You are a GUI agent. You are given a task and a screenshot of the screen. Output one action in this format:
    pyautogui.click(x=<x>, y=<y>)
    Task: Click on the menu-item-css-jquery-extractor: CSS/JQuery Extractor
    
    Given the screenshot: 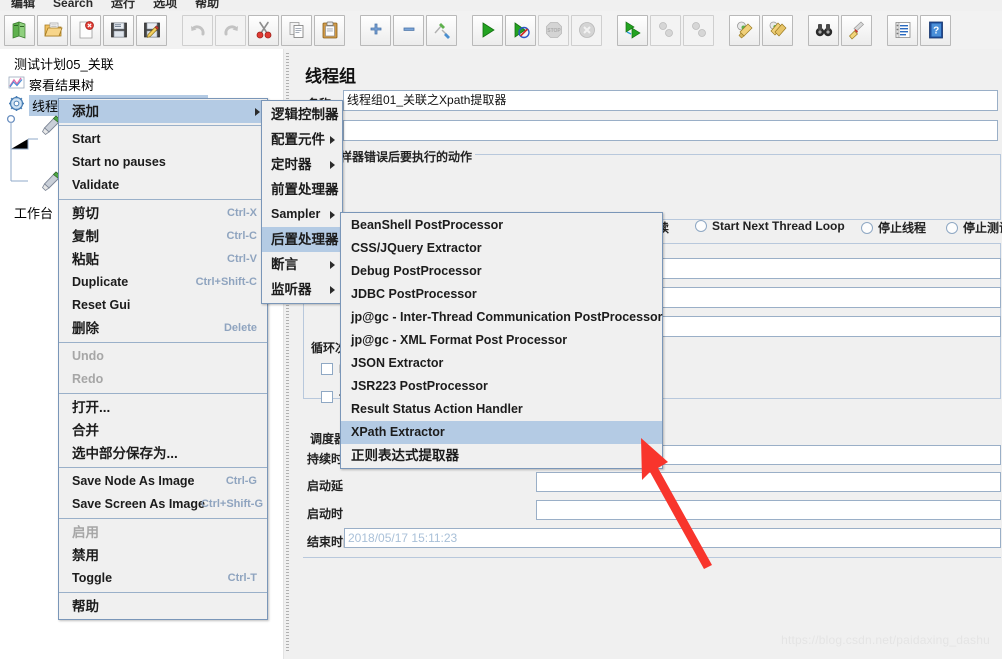 What is the action you would take?
    pyautogui.click(x=501, y=248)
    